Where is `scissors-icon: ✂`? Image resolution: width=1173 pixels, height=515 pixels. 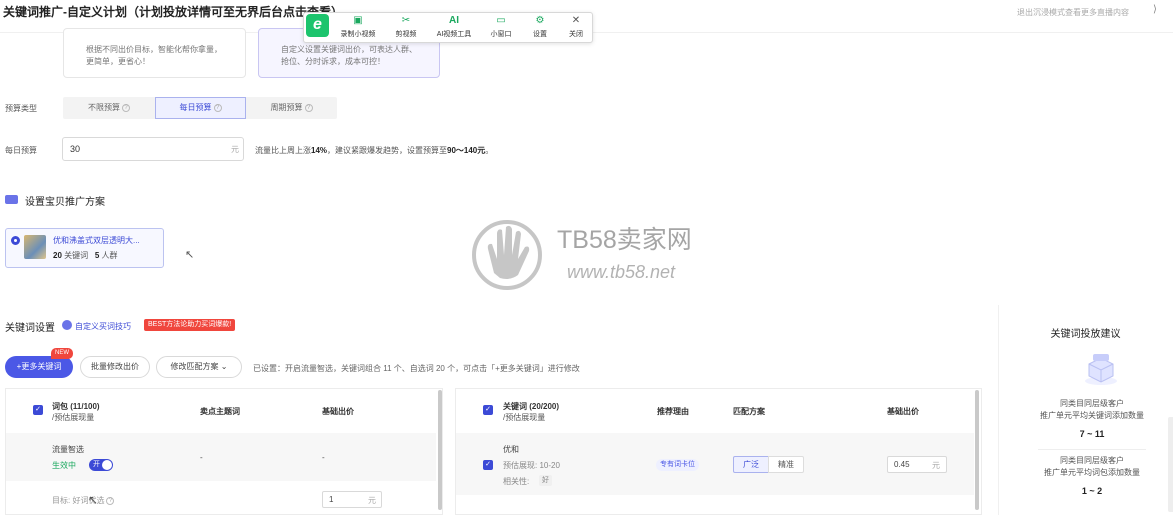 scissors-icon: ✂ is located at coordinates (406, 20).